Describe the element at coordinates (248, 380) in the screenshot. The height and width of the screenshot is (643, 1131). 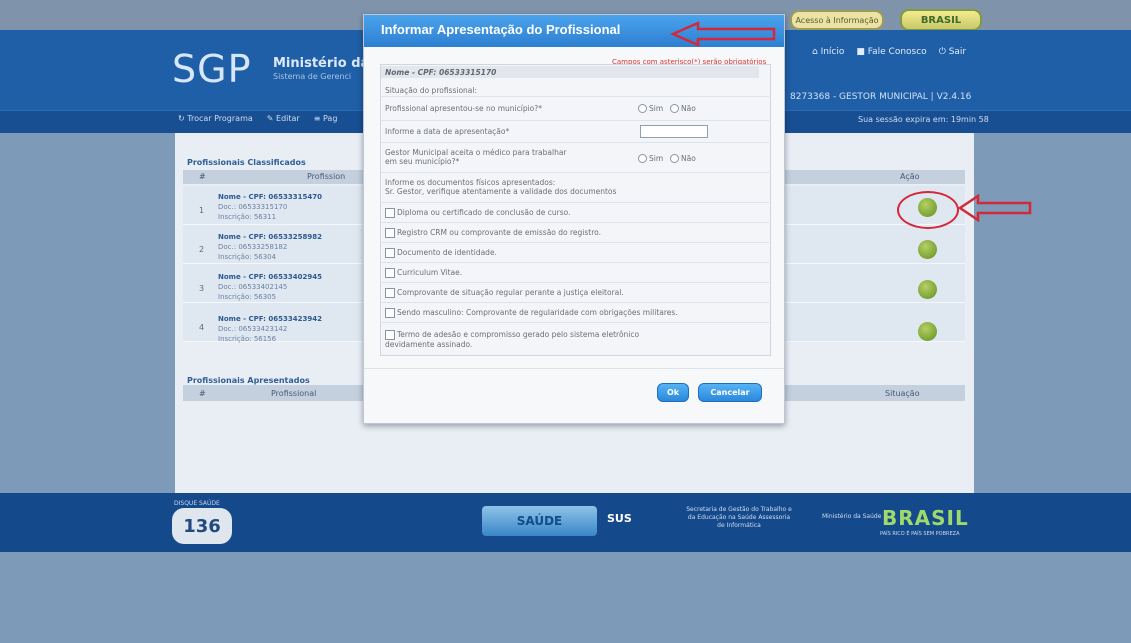
I see `section-title: Profissionais Apresentados` at that location.